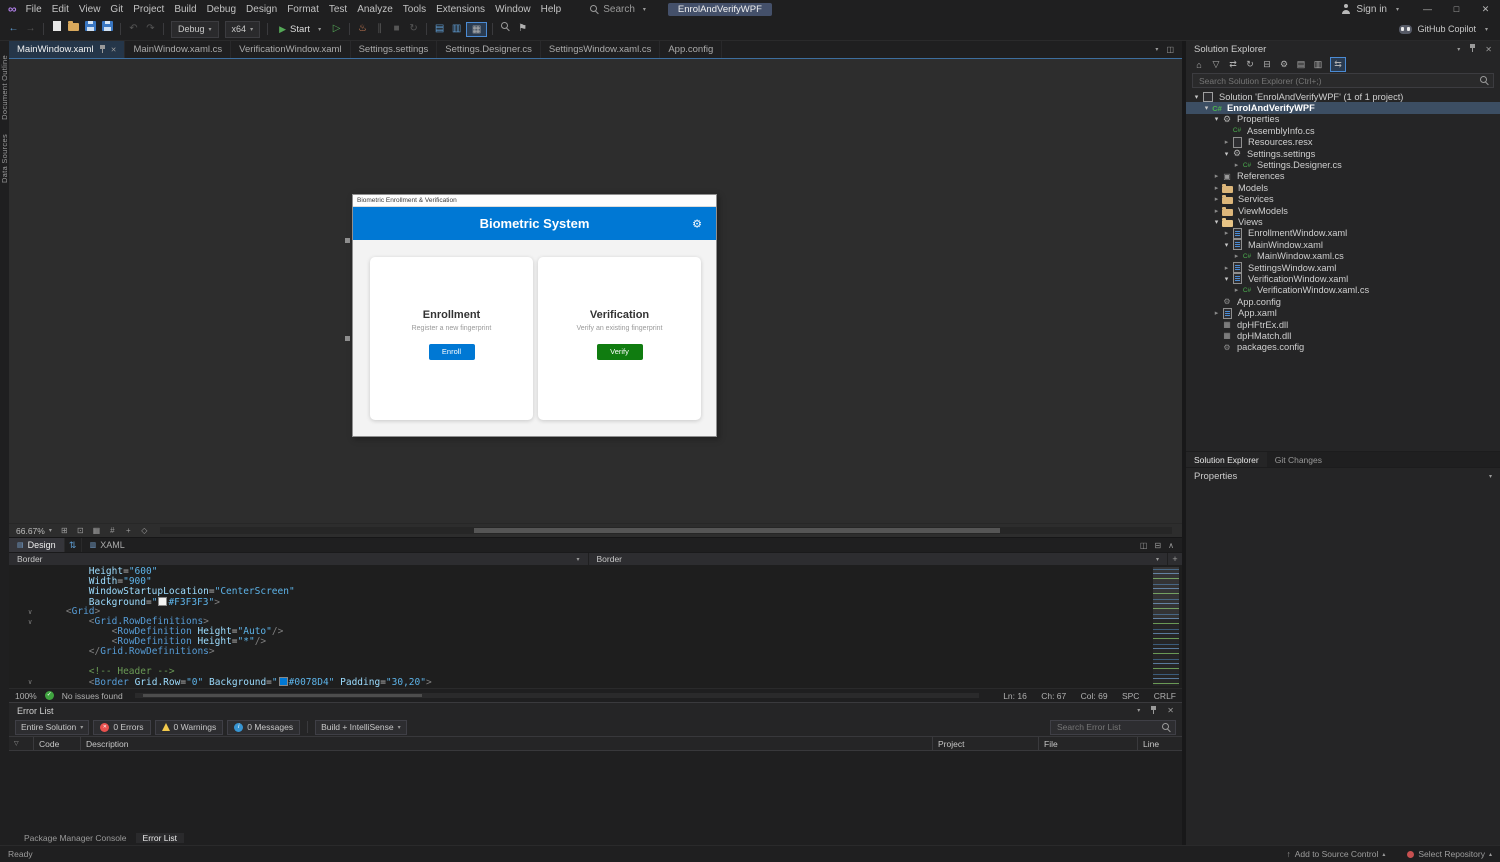 This screenshot has width=1500, height=862. I want to click on description-column: Description, so click(507, 743).